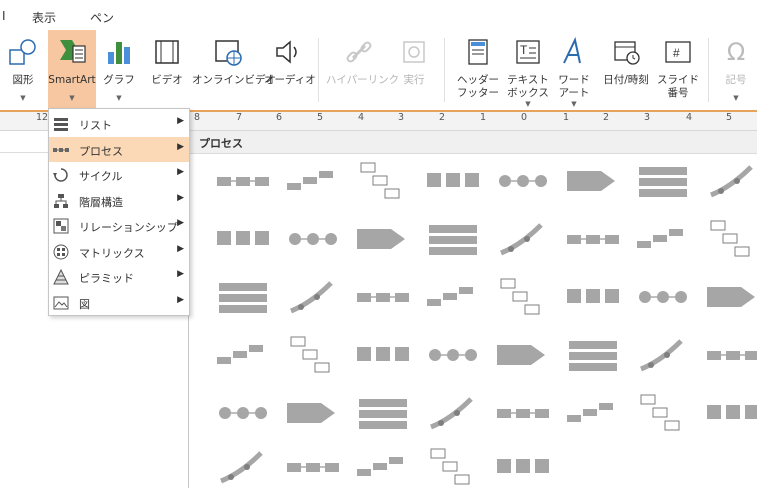 The height and width of the screenshot is (494, 757). Describe the element at coordinates (119, 123) in the screenshot. I see `menu-item-list: リスト ▶` at that location.